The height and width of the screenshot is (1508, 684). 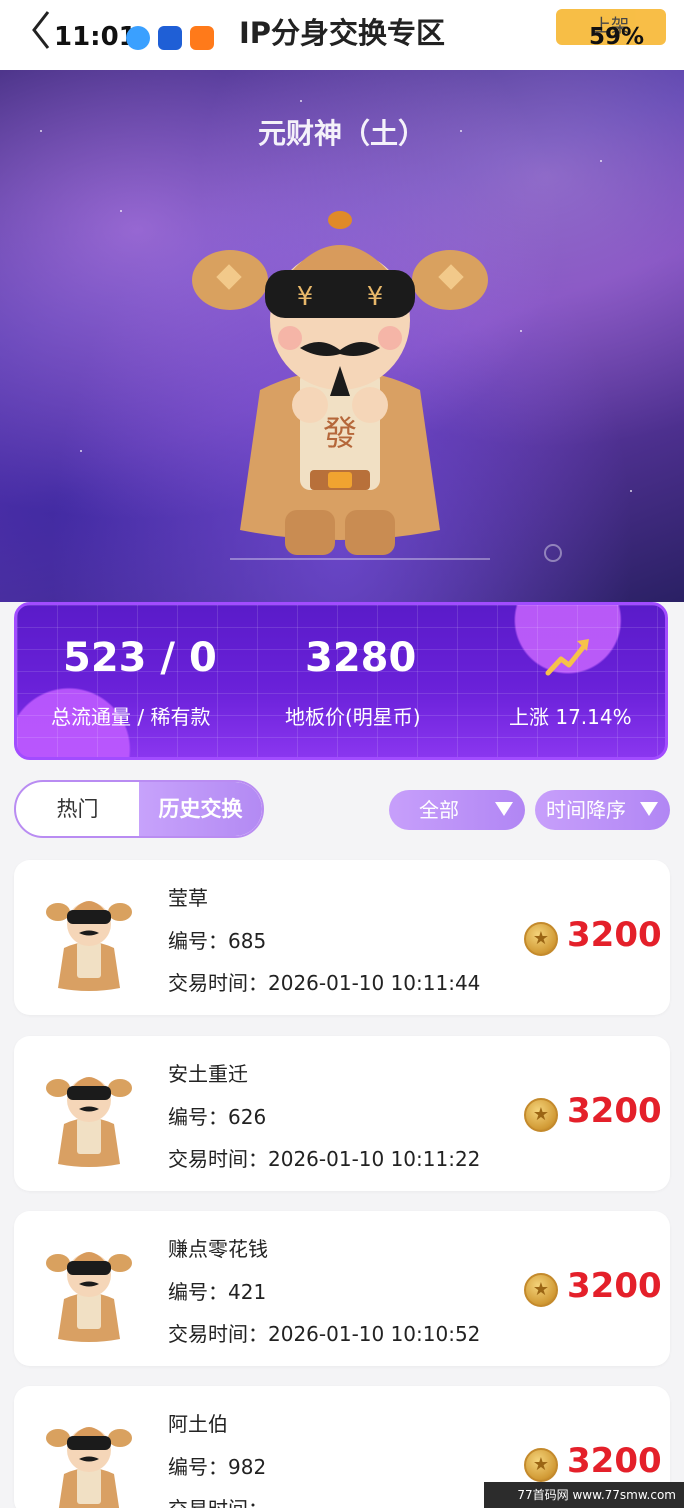 I want to click on trade-time: 交易时间：, so click(x=218, y=1500).